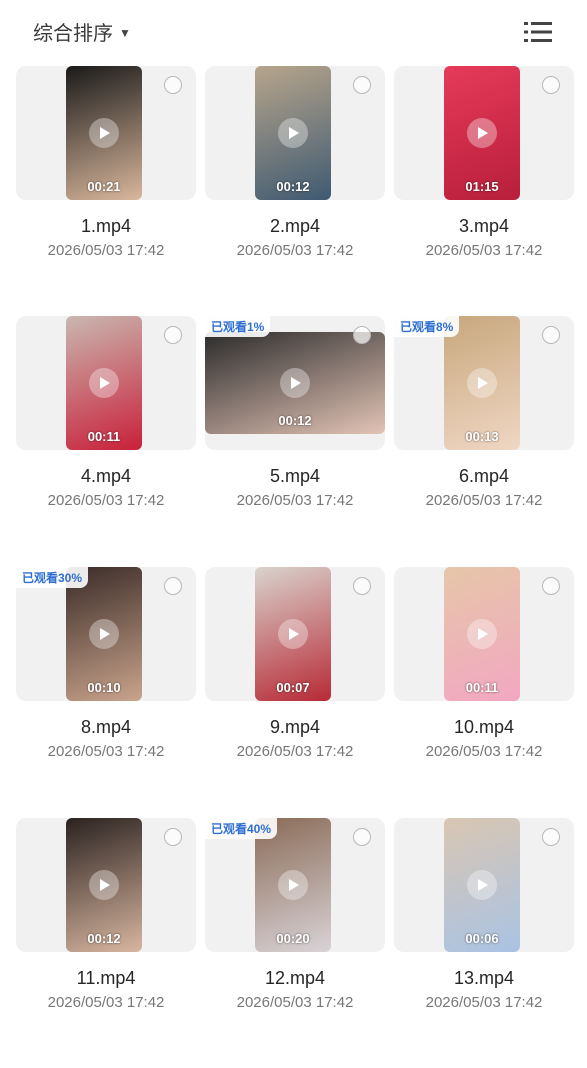  Describe the element at coordinates (482, 436) in the screenshot. I see `video-duration: 00:13` at that location.